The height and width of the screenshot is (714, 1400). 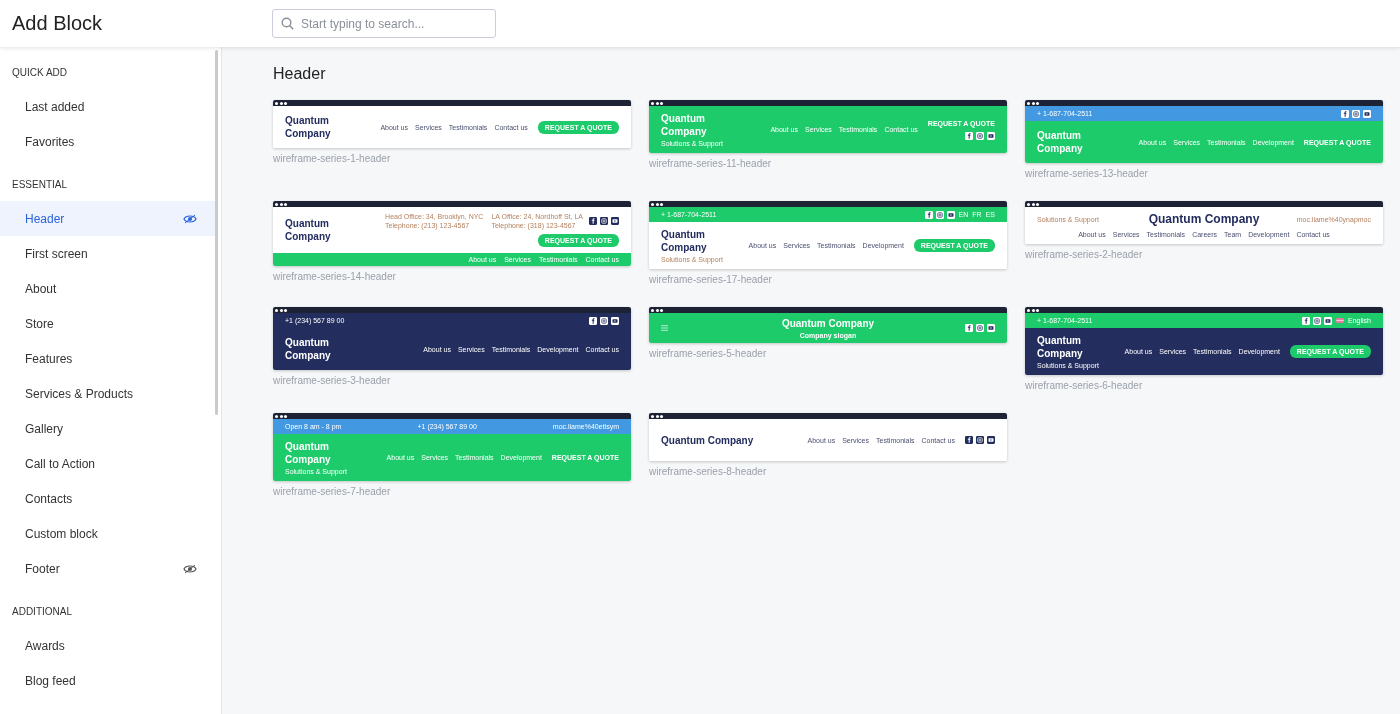 What do you see at coordinates (107, 288) in the screenshot?
I see `sidebar-item: About` at bounding box center [107, 288].